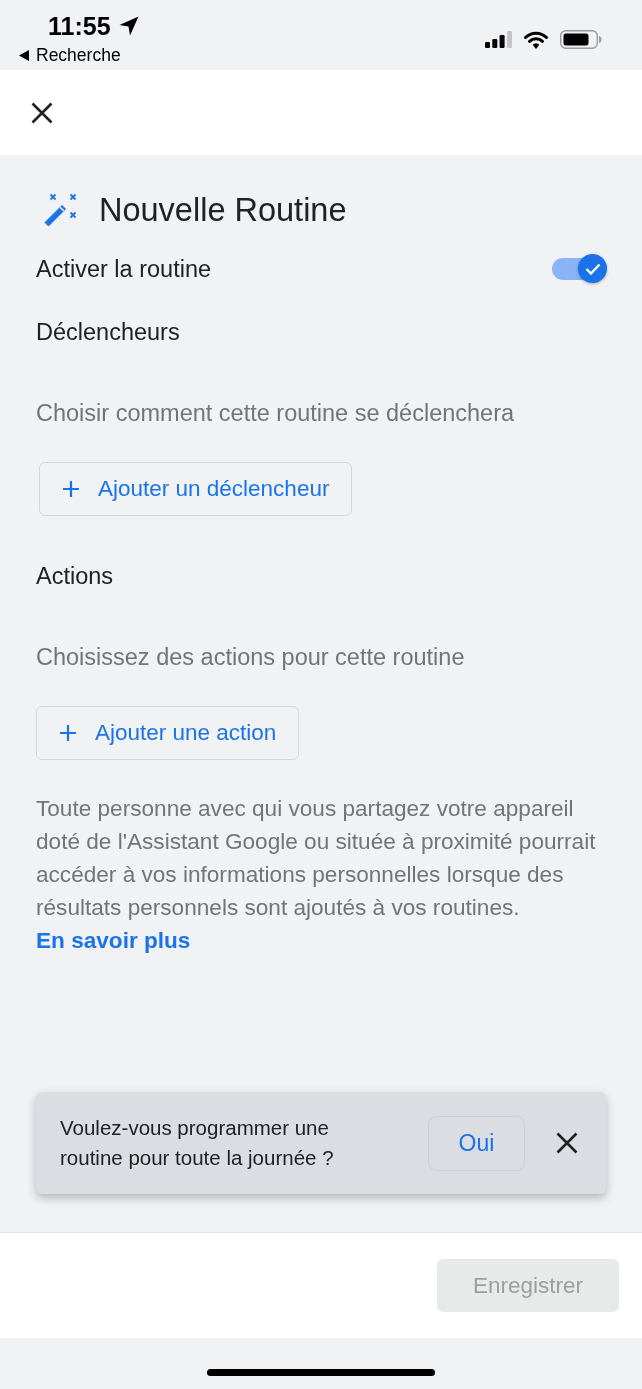 The width and height of the screenshot is (642, 1389). What do you see at coordinates (316, 875) in the screenshot?
I see `privacy-notice: Toute personne avec qui vous partagez votre appareil doté de l'Assistant Google ou située à proximité pourrait accéder à vos informations personnelles lorsque des résultats personnels sont ajoutés à vos routines. En savoir plus` at bounding box center [316, 875].